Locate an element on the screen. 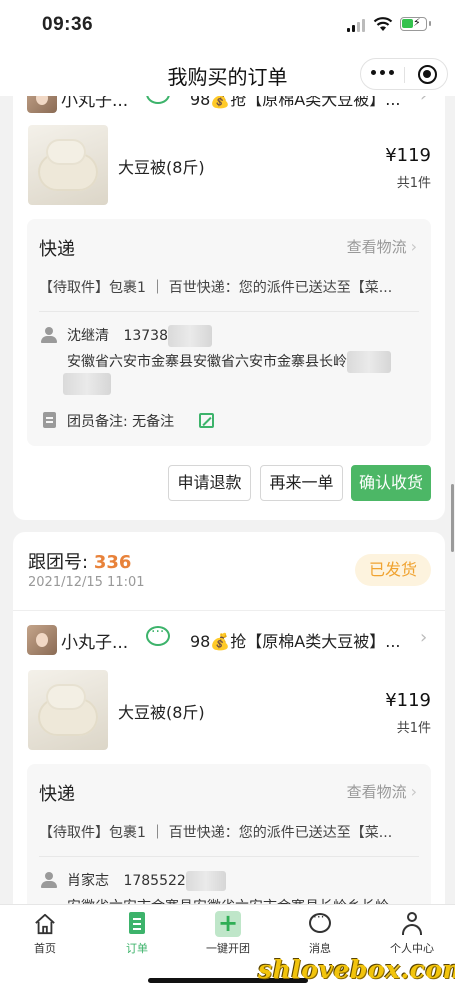 The width and height of the screenshot is (455, 987). recipient-phone: 13738 is located at coordinates (145, 336).